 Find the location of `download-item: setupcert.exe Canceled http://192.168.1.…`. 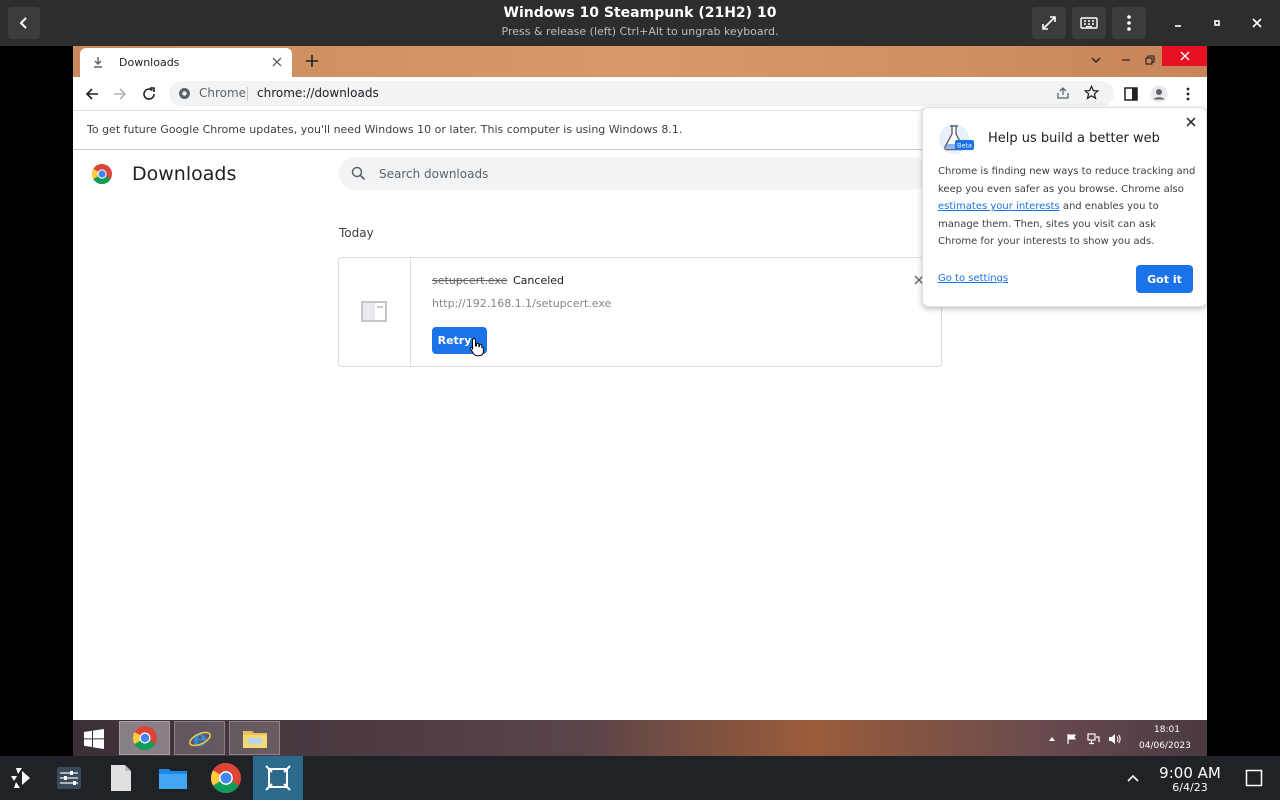

download-item: setupcert.exe Canceled http://192.168.1.… is located at coordinates (640, 312).